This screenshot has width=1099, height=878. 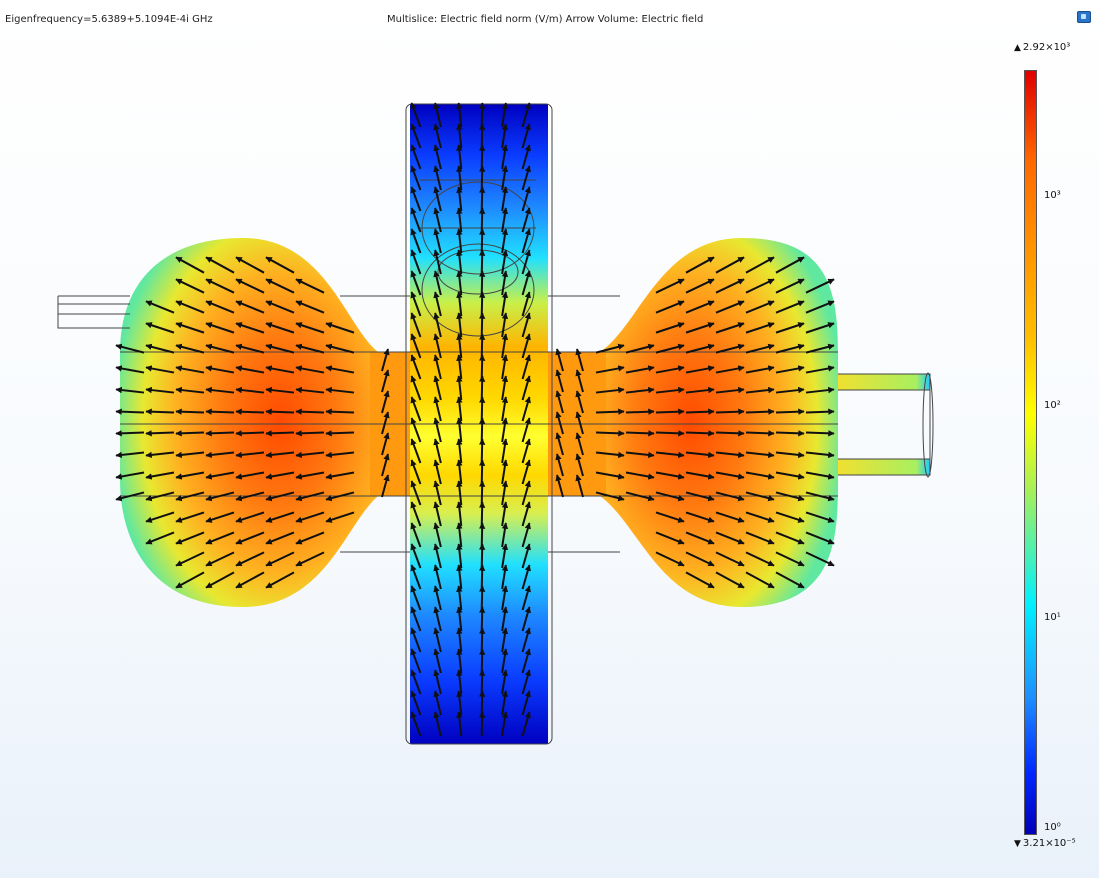 What do you see at coordinates (1084, 17) in the screenshot?
I see `window-icon` at bounding box center [1084, 17].